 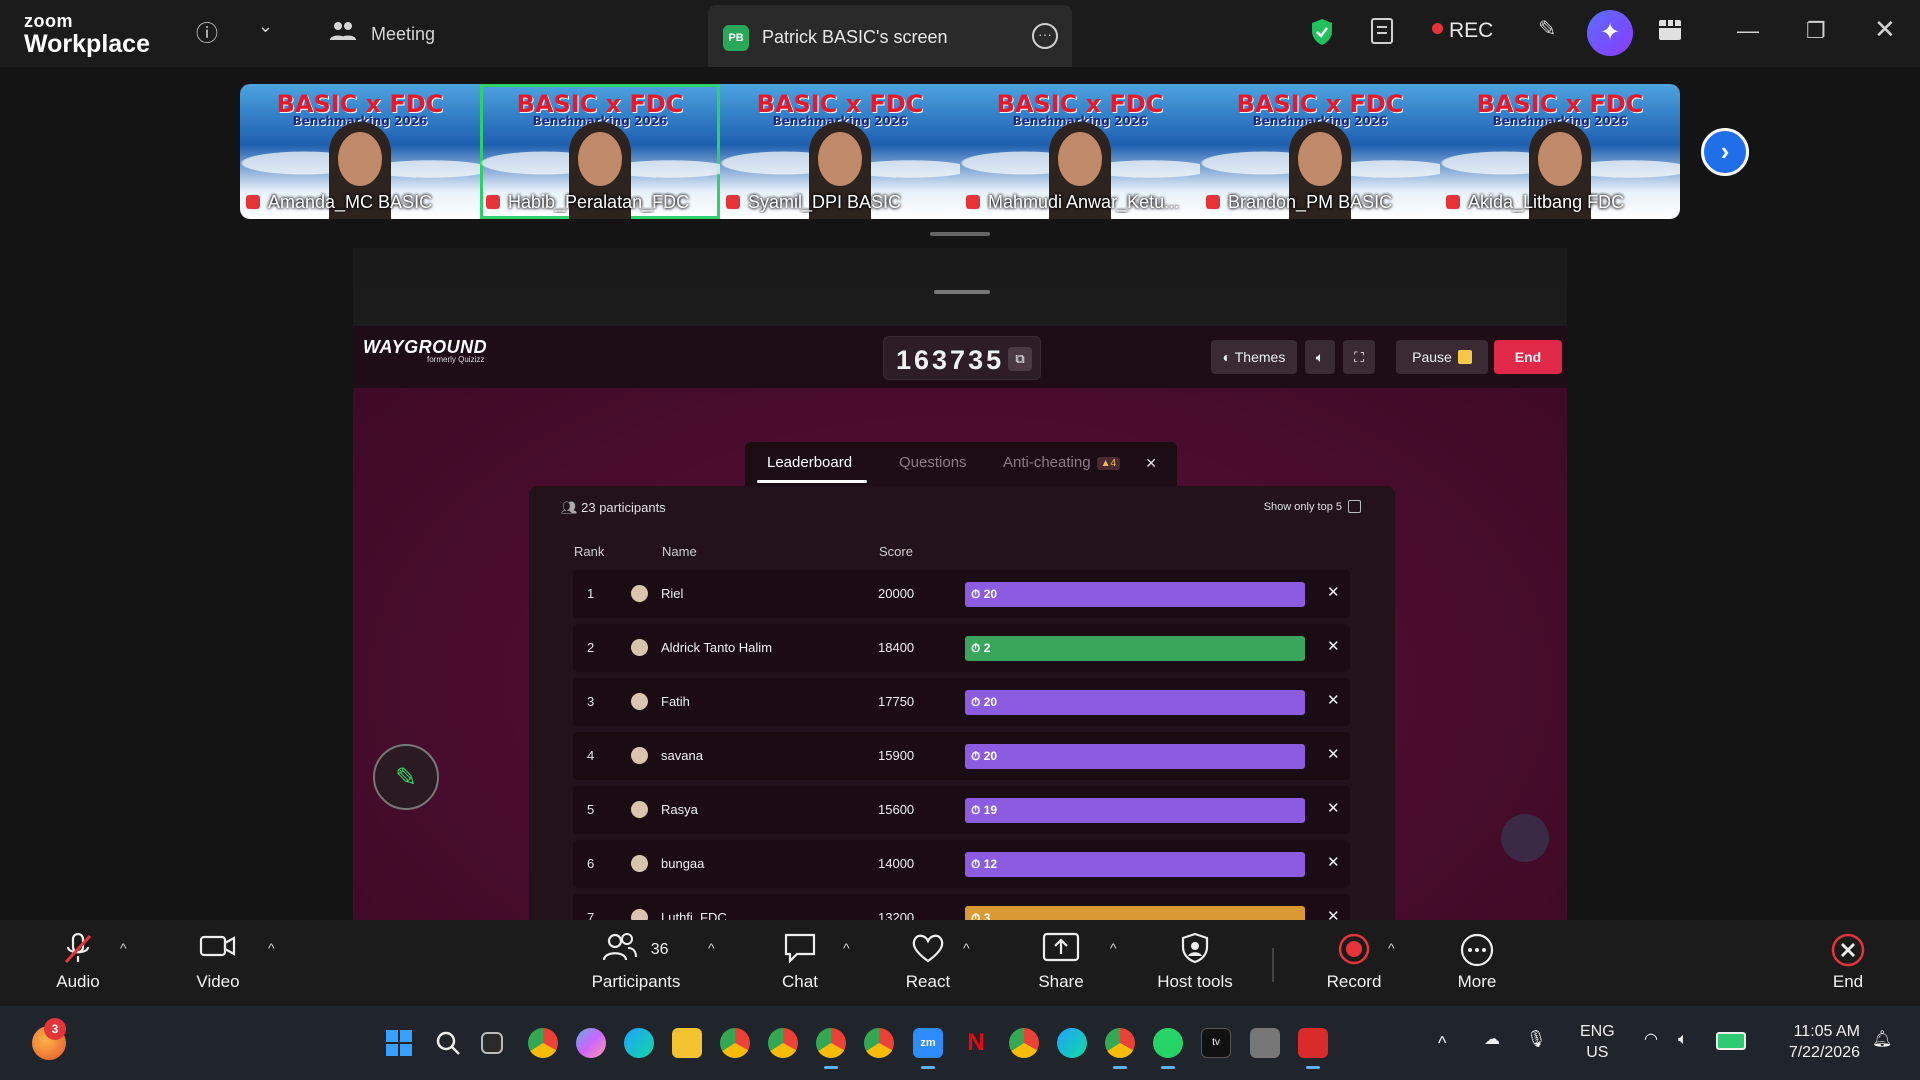 I want to click on show-top5-toggle: Show only top 5, so click(x=1312, y=506).